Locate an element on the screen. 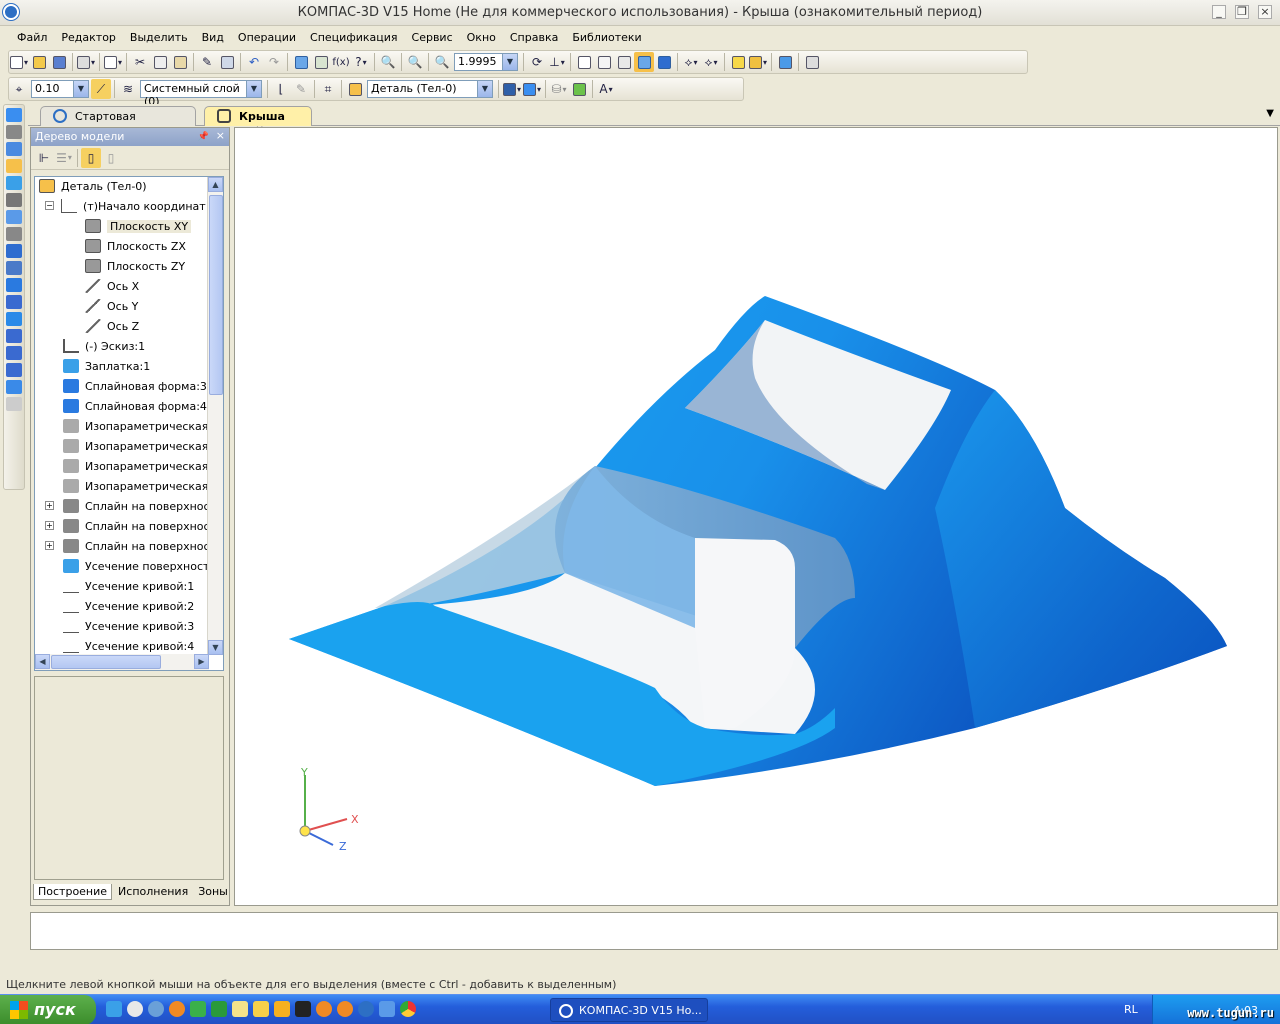 The image size is (1280, 1024). curve-array-icon is located at coordinates (14, 336).